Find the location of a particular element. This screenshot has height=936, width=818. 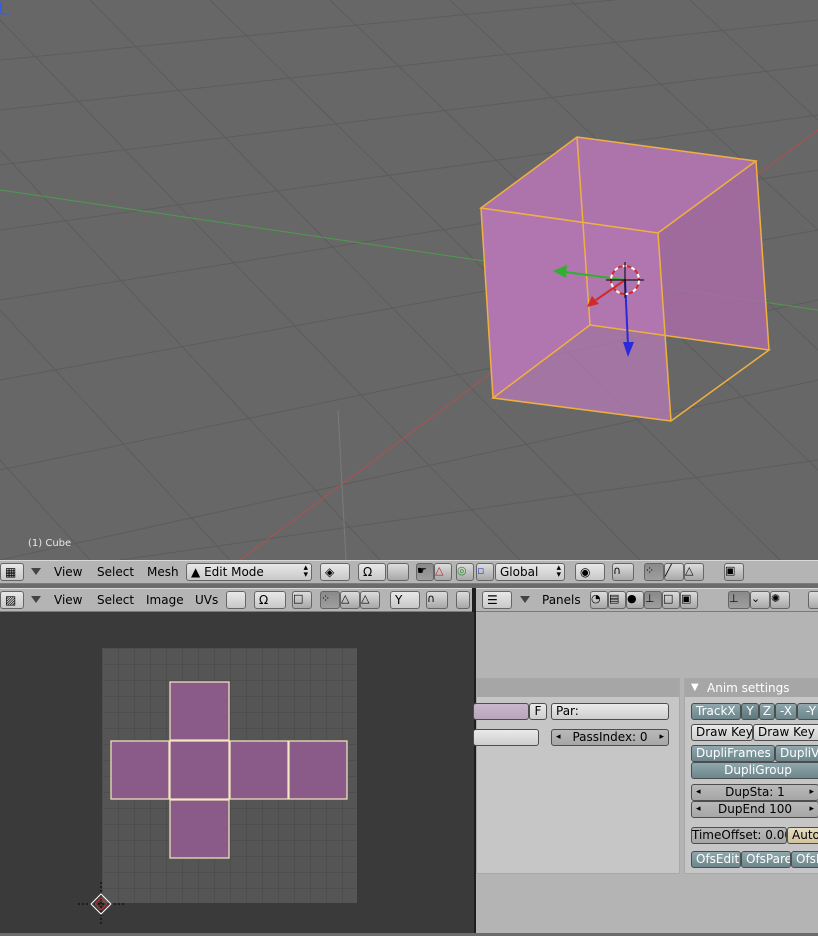

image-browse-select is located at coordinates (236, 600).